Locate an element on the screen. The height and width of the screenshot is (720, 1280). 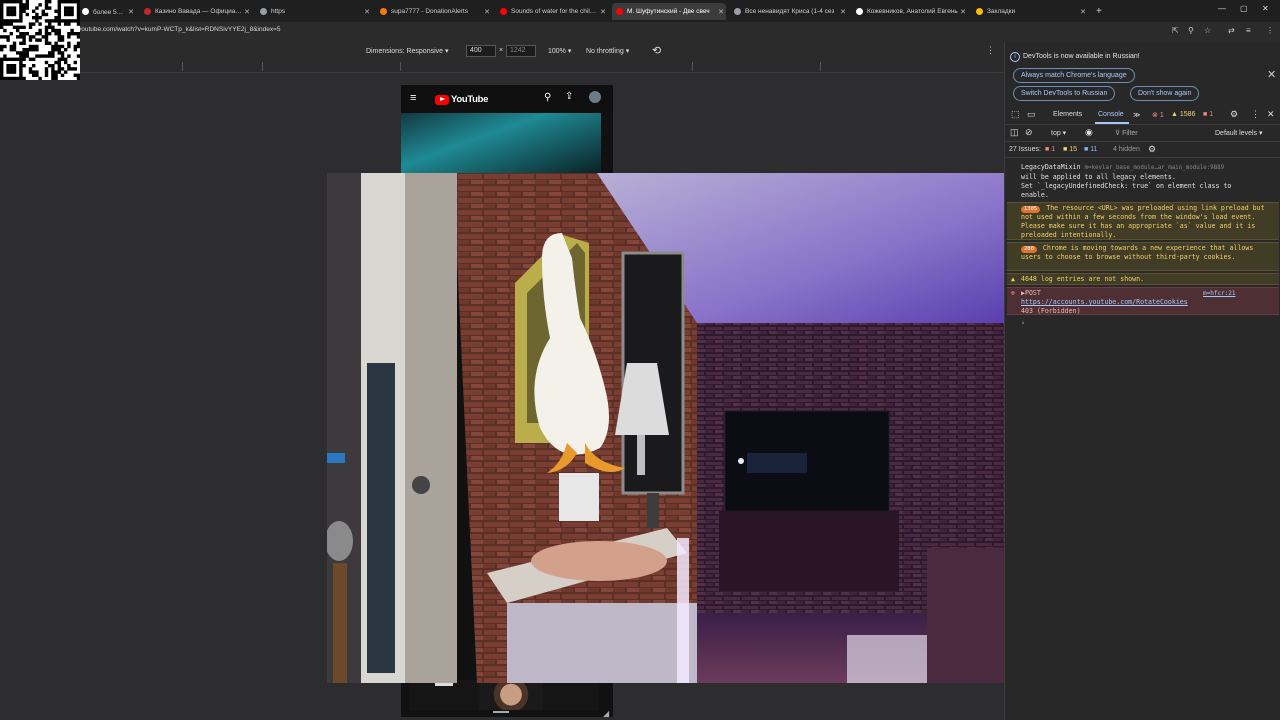
infobar-close-icon: ✕ is located at coordinates (1271, 74).